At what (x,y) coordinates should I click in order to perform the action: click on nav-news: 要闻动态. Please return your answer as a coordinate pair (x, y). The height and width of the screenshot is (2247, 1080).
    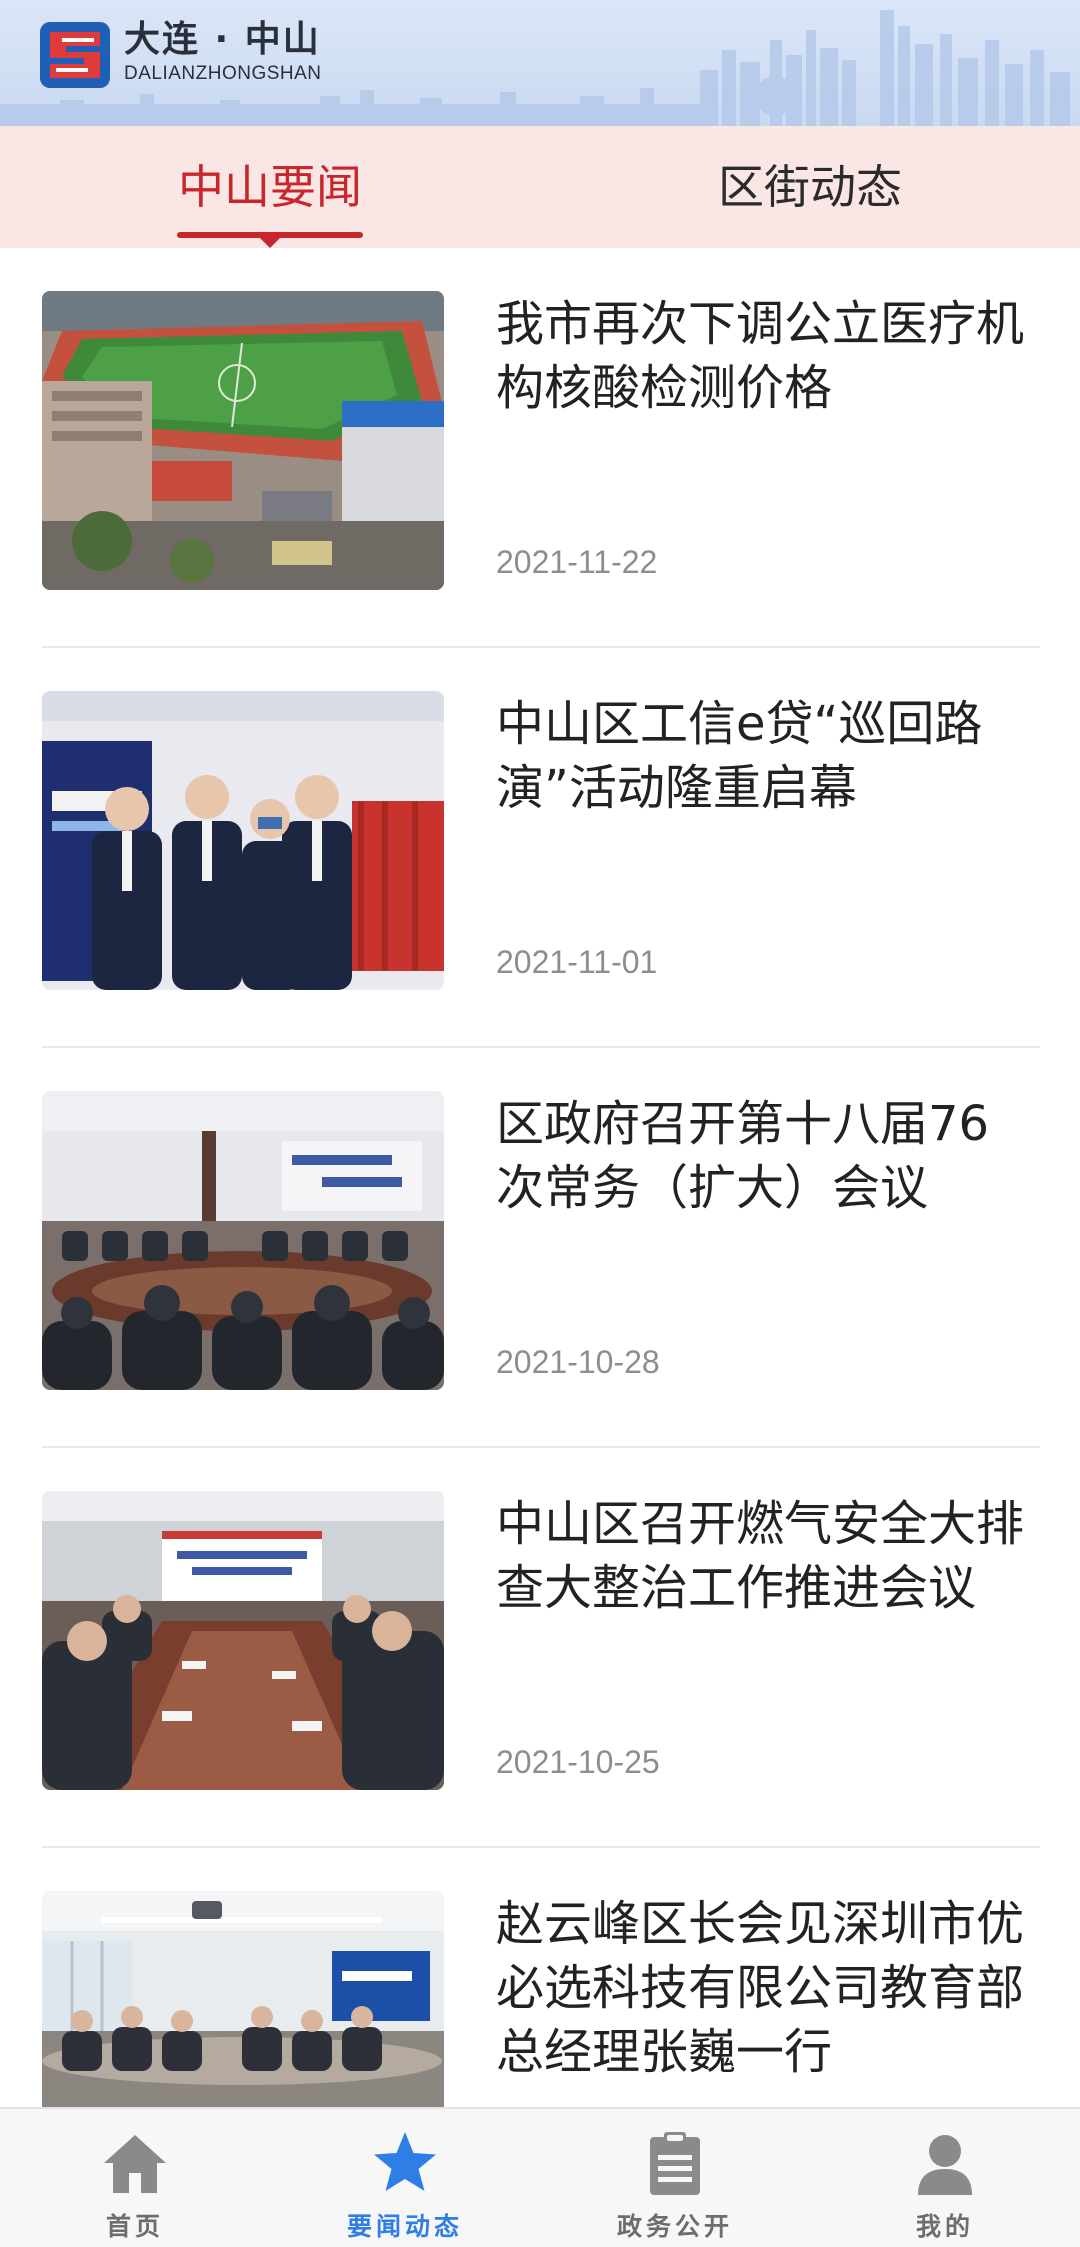
    Looking at the image, I should click on (405, 2178).